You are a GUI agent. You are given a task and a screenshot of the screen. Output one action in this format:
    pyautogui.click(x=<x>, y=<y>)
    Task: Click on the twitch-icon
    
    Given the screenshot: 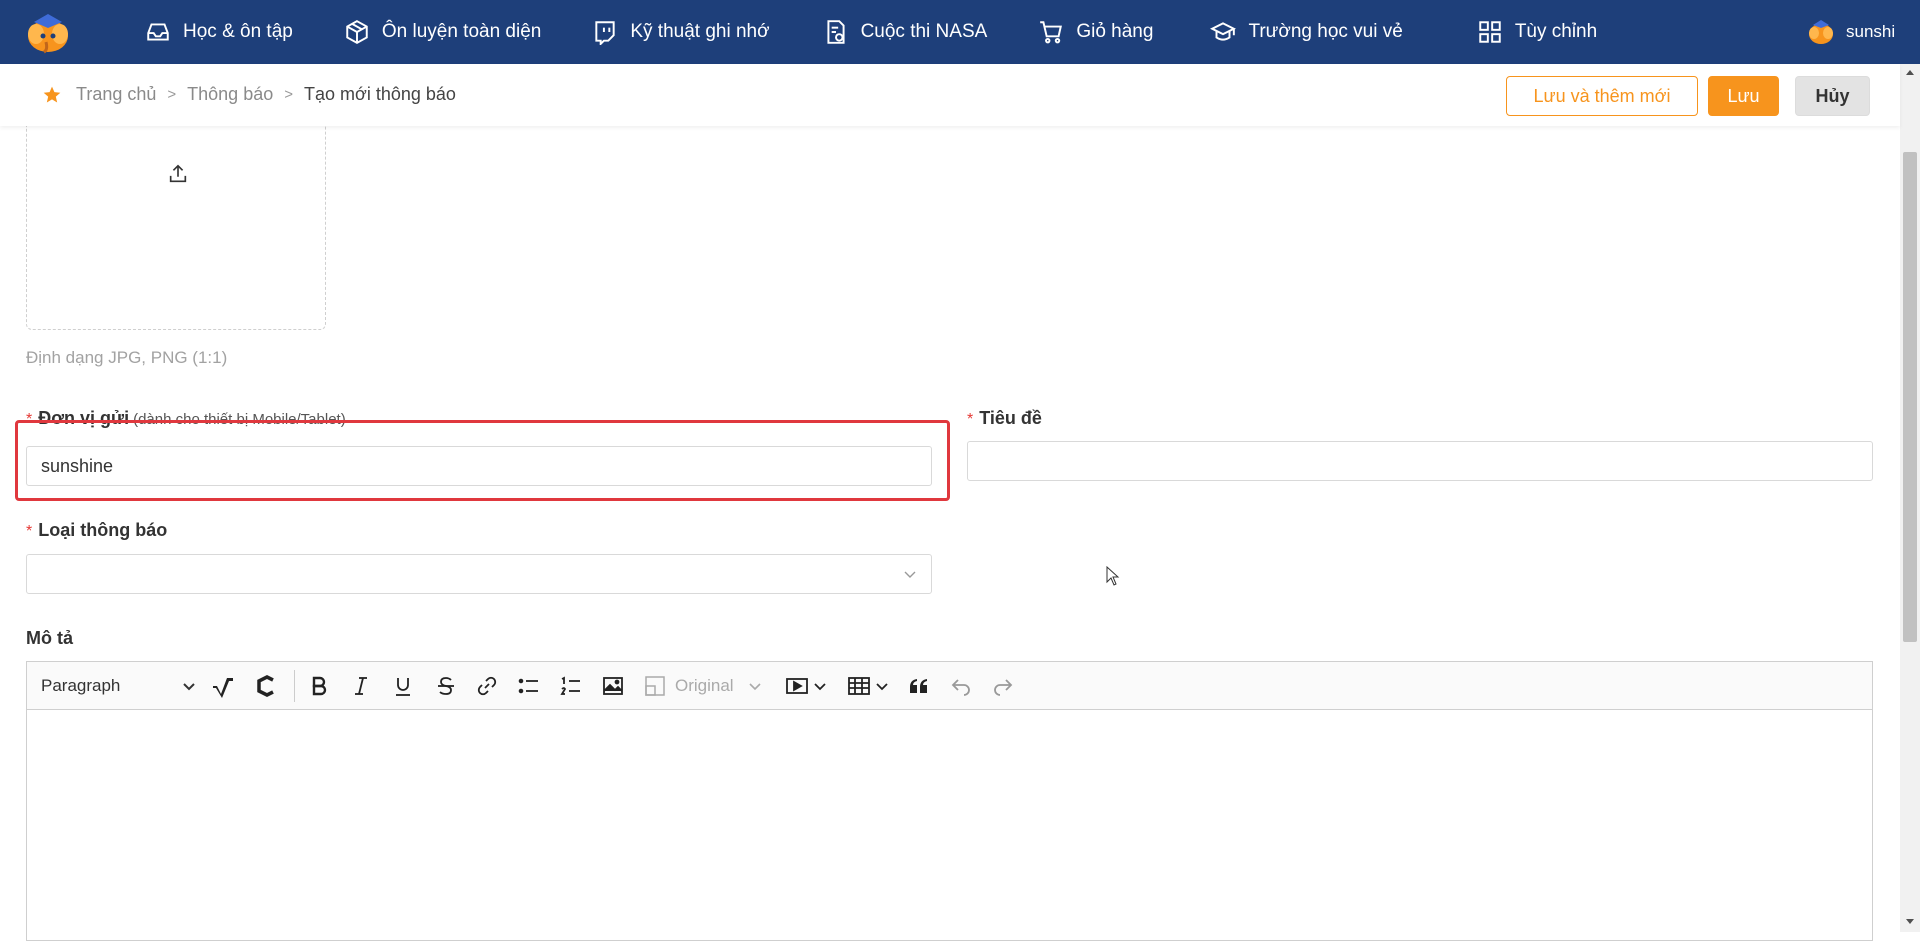 What is the action you would take?
    pyautogui.click(x=605, y=33)
    